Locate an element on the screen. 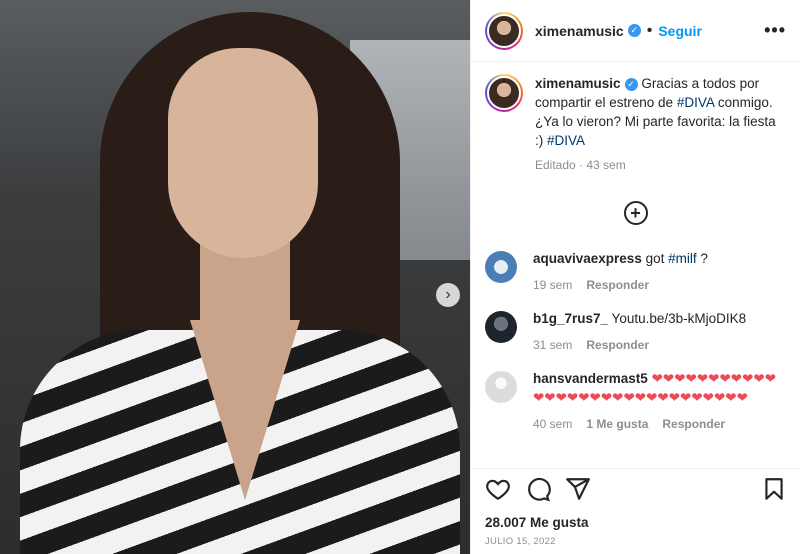 This screenshot has width=800, height=554. post-actions is located at coordinates (635, 488).